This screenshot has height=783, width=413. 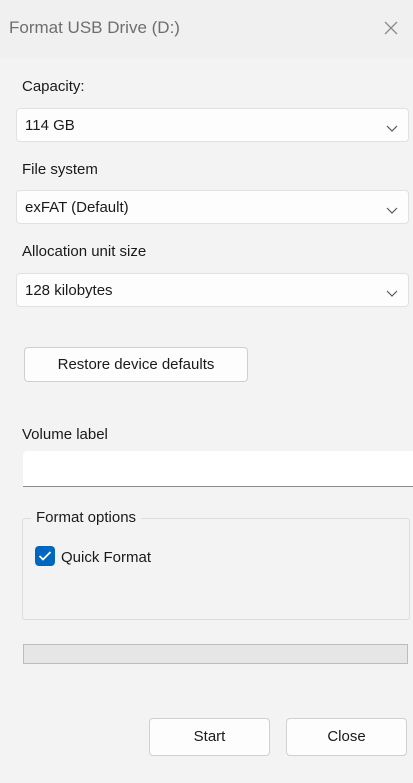 What do you see at coordinates (215, 654) in the screenshot?
I see `progress-bar` at bounding box center [215, 654].